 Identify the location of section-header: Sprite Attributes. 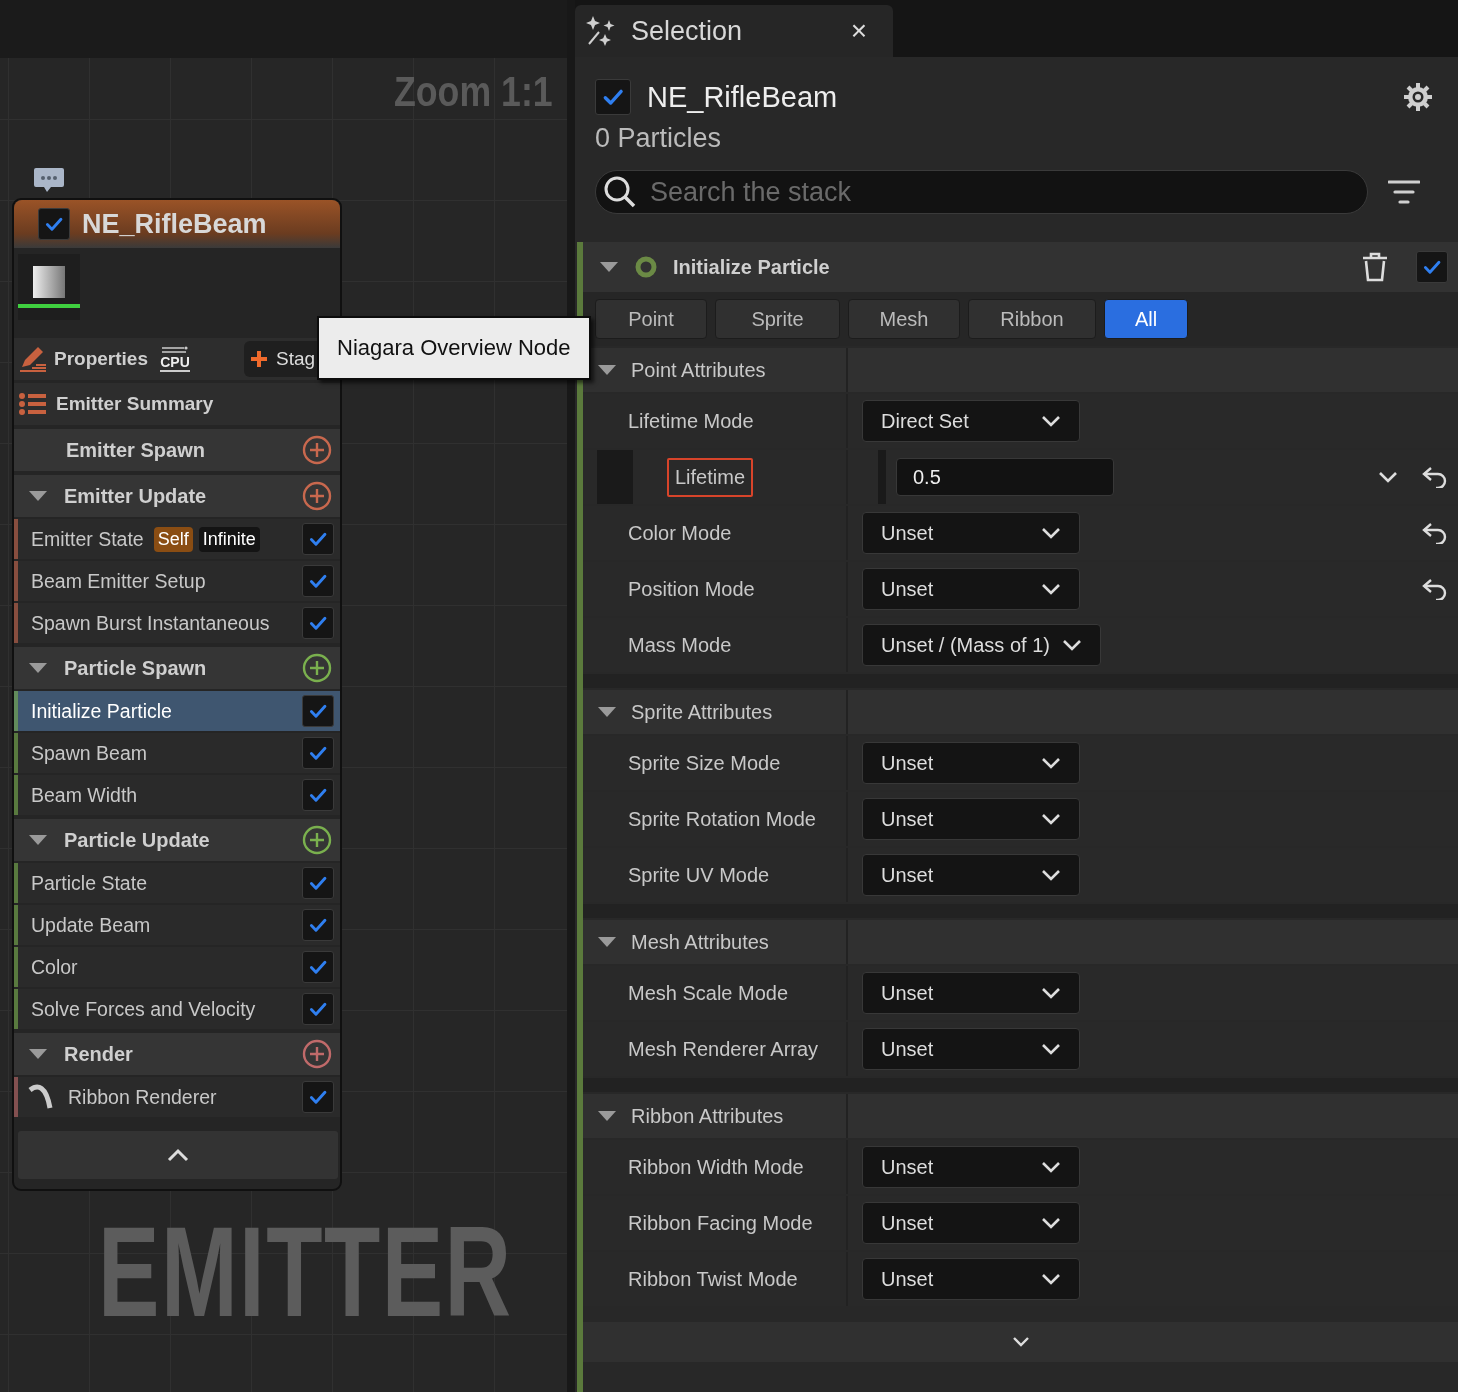
(1020, 712).